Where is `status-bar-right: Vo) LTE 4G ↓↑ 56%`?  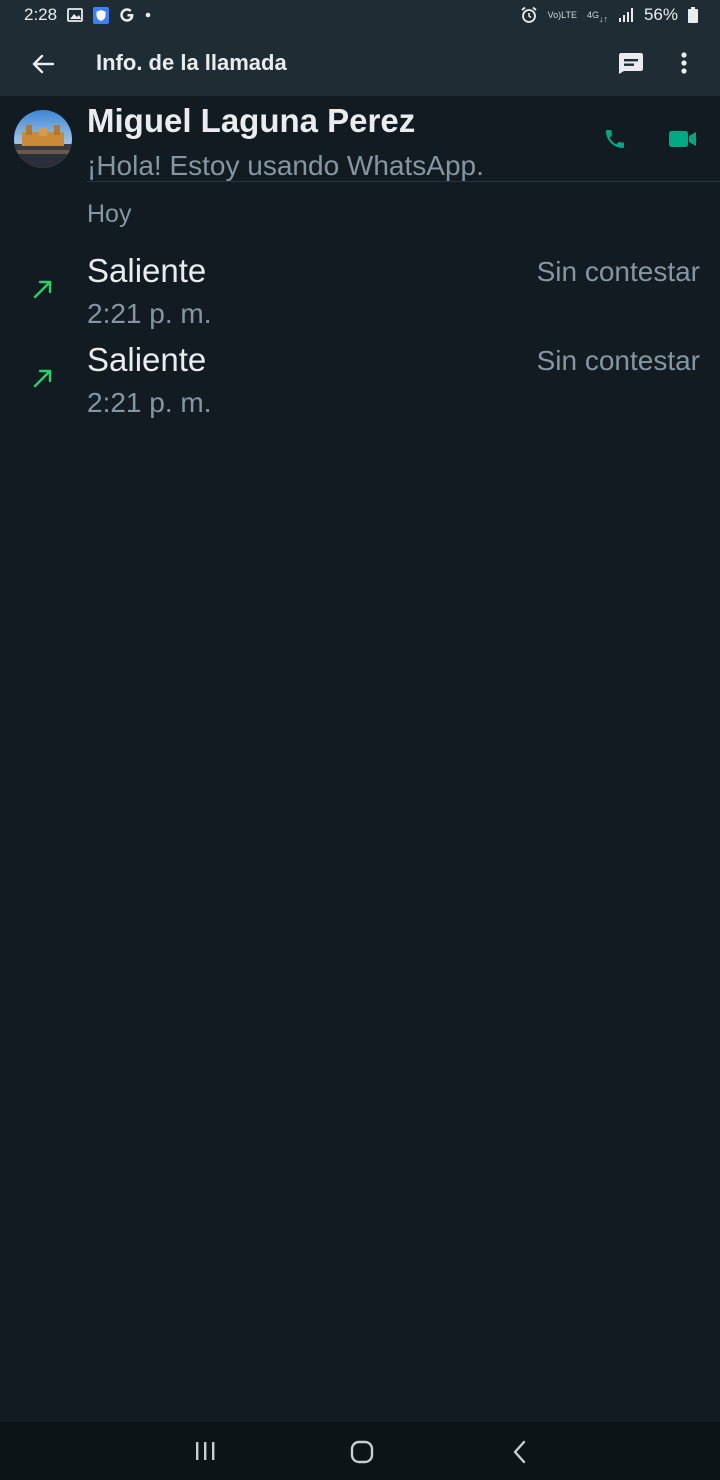
status-bar-right: Vo) LTE 4G ↓↑ 56% is located at coordinates (609, 15).